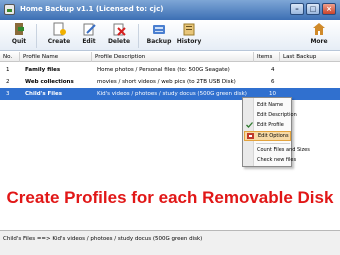 The height and width of the screenshot is (255, 340). I want to click on more-button: More, so click(319, 36).